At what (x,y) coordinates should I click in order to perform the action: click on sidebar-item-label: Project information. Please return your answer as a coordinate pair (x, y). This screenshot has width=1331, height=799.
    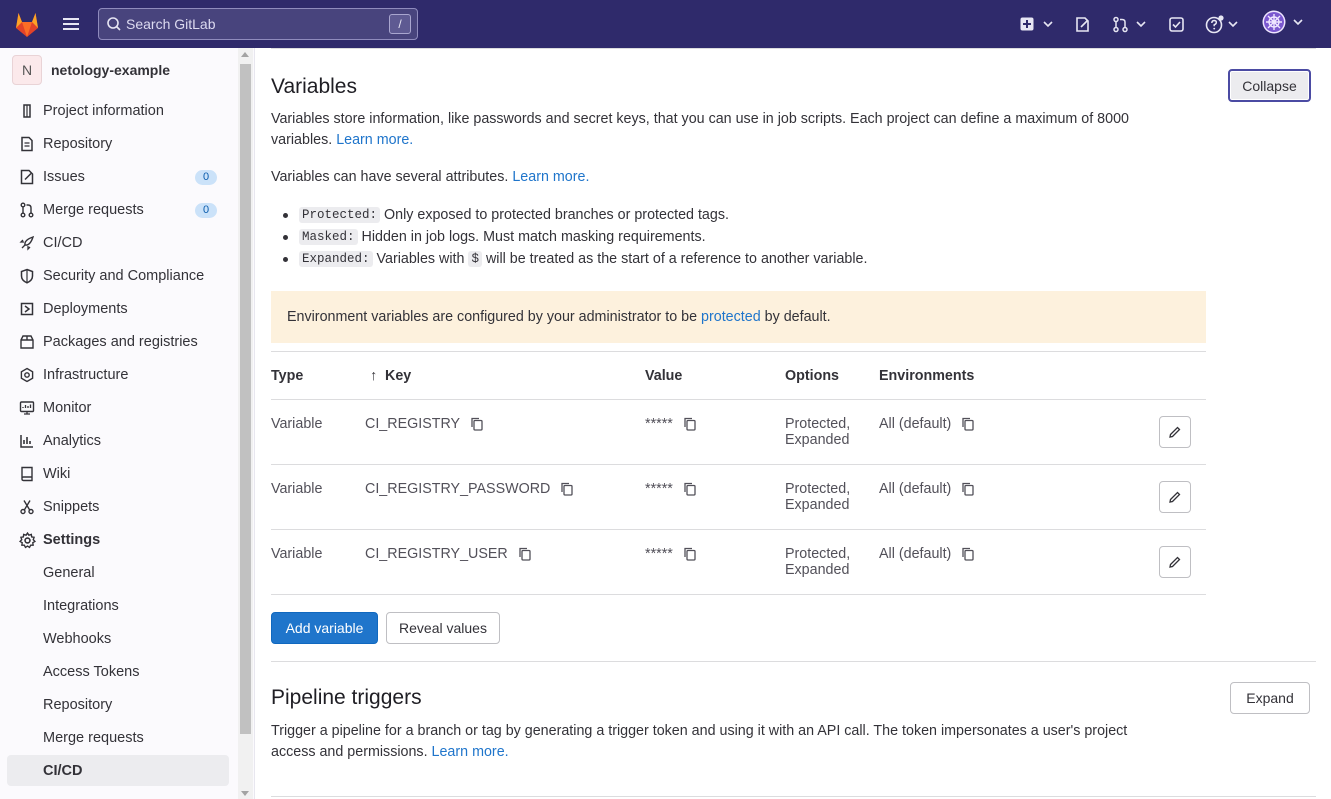
    Looking at the image, I should click on (103, 111).